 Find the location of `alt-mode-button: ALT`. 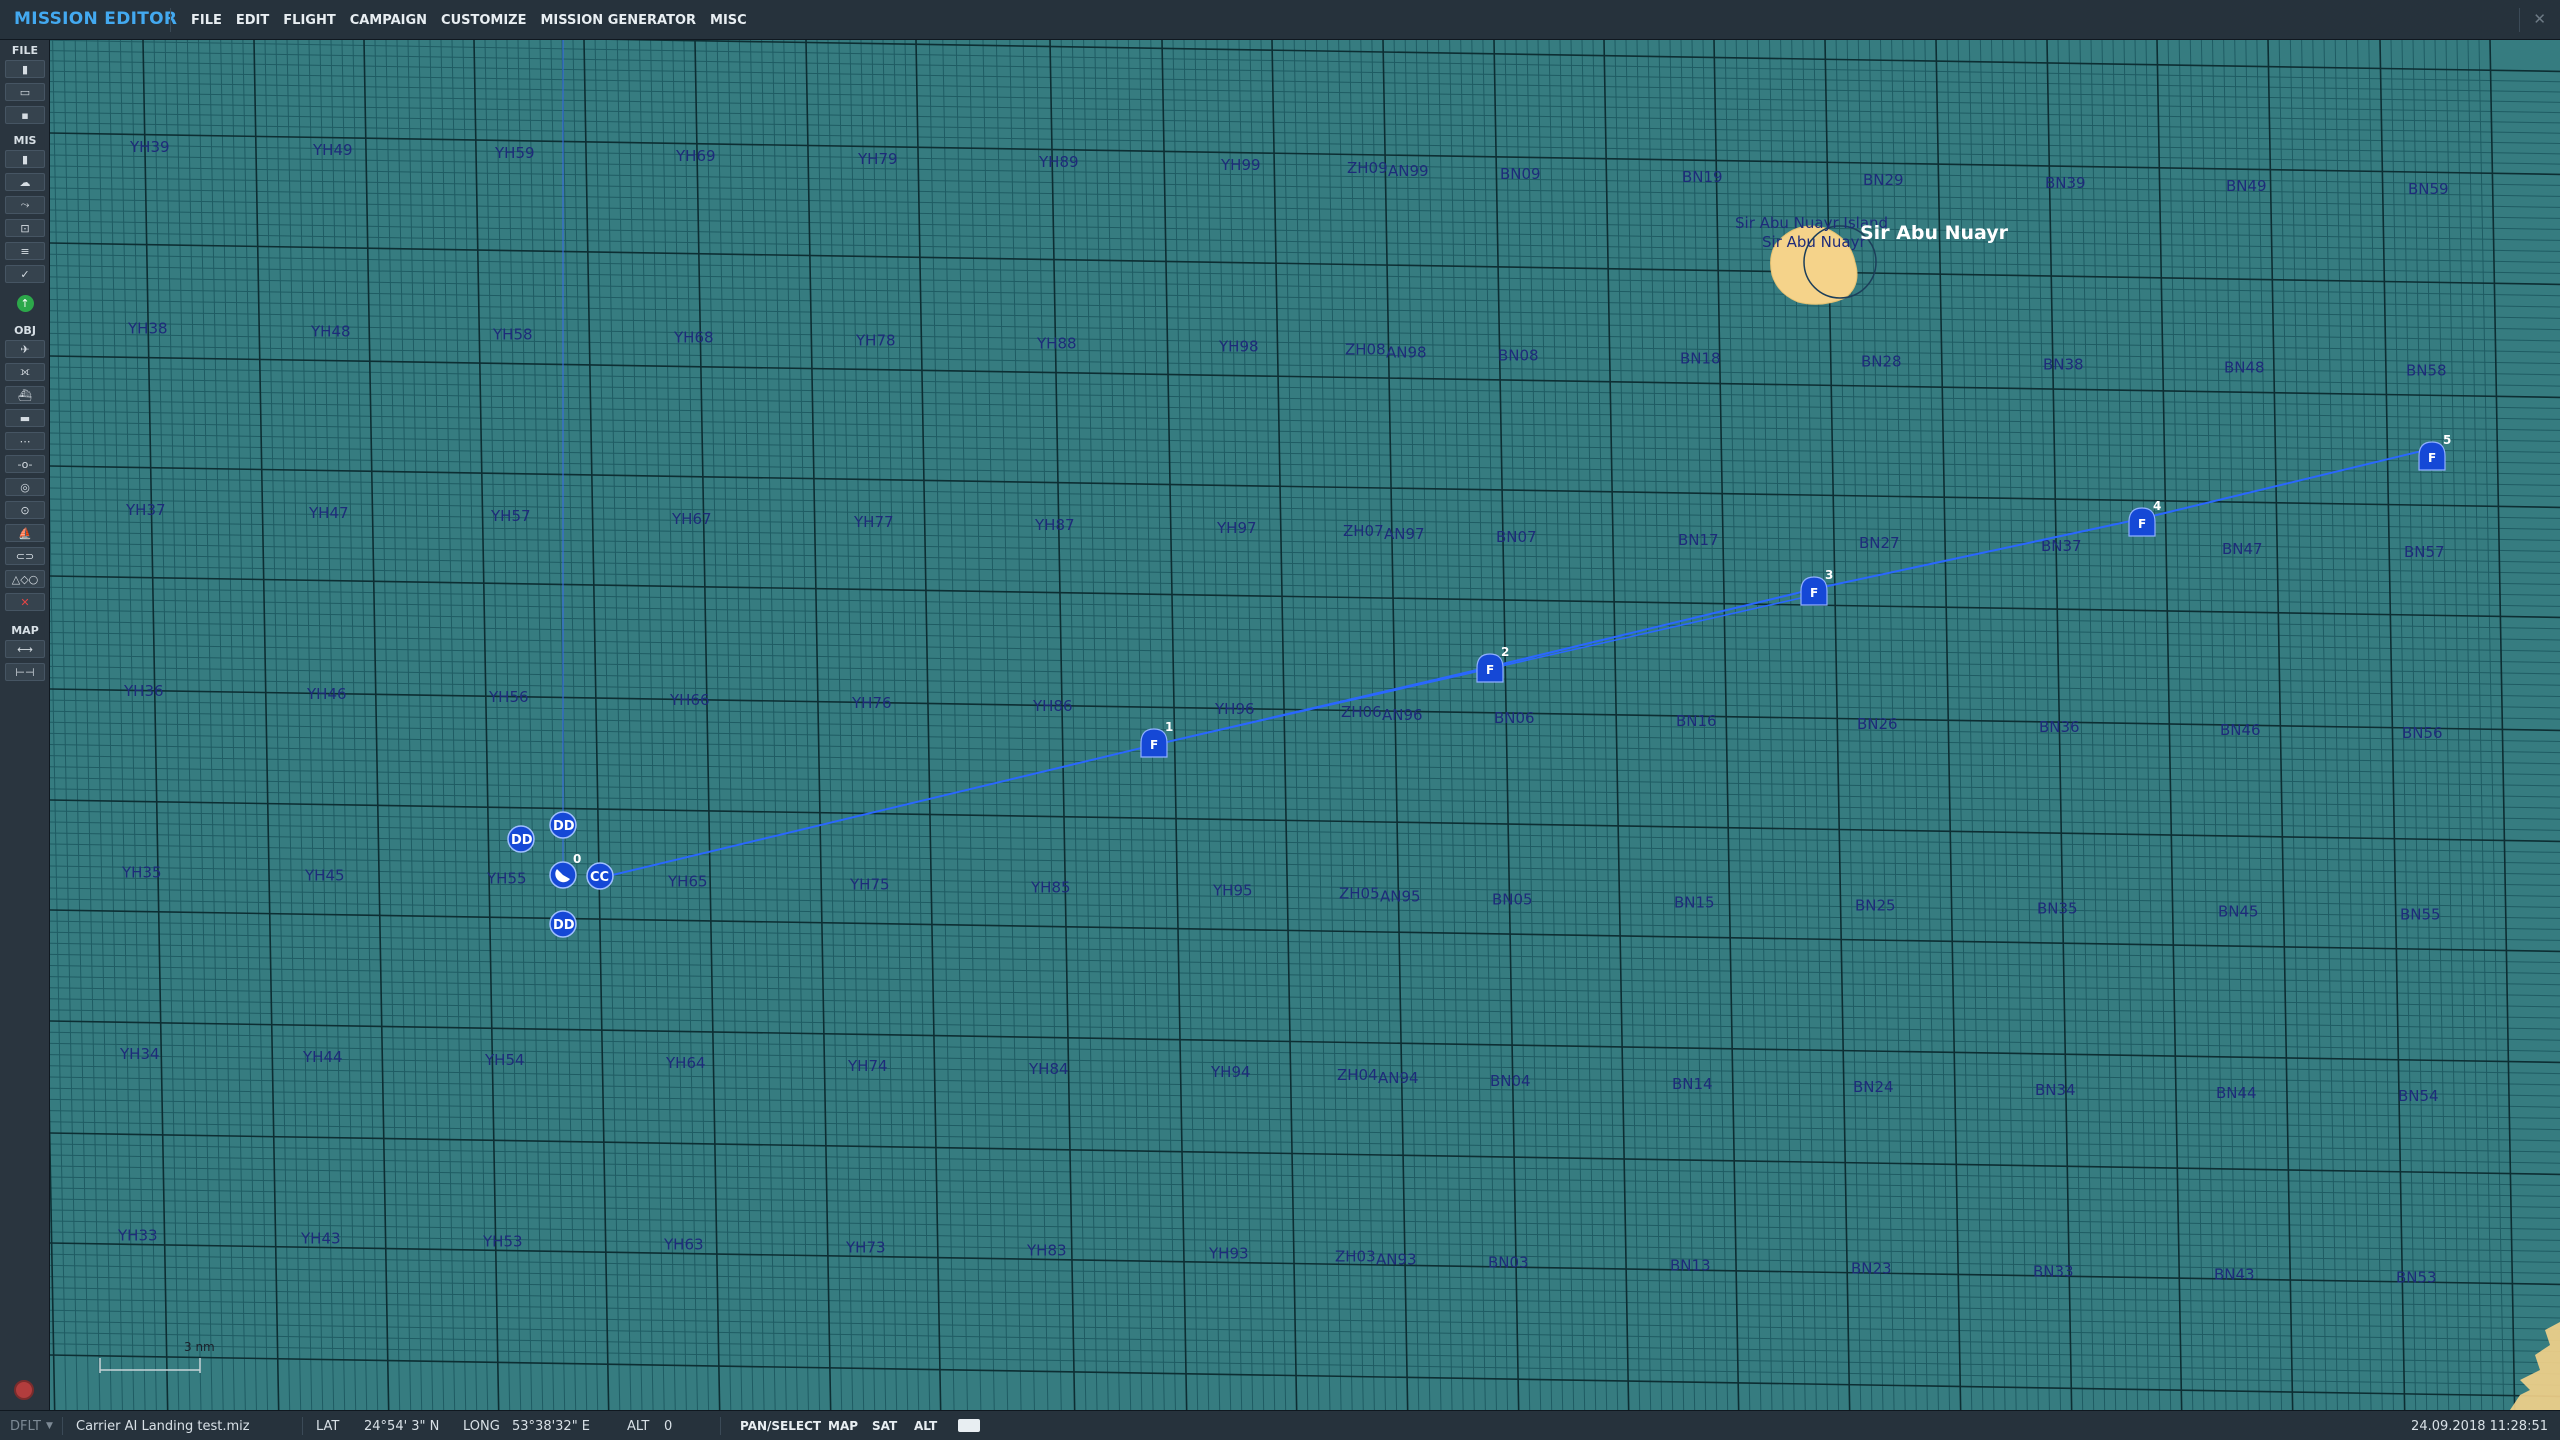

alt-mode-button: ALT is located at coordinates (925, 1426).